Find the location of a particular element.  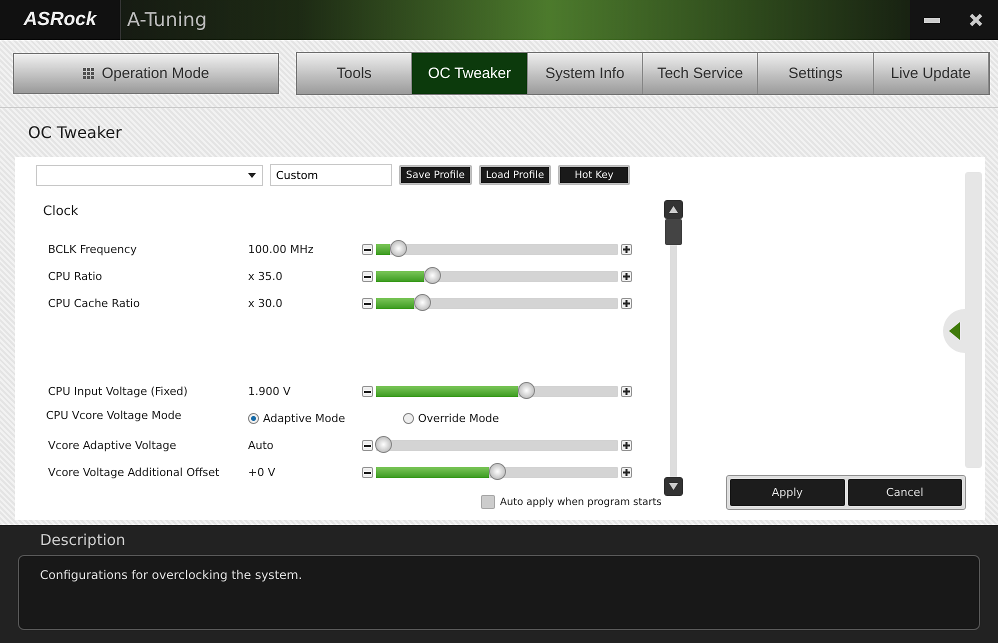

setting-value: Auto is located at coordinates (261, 445).